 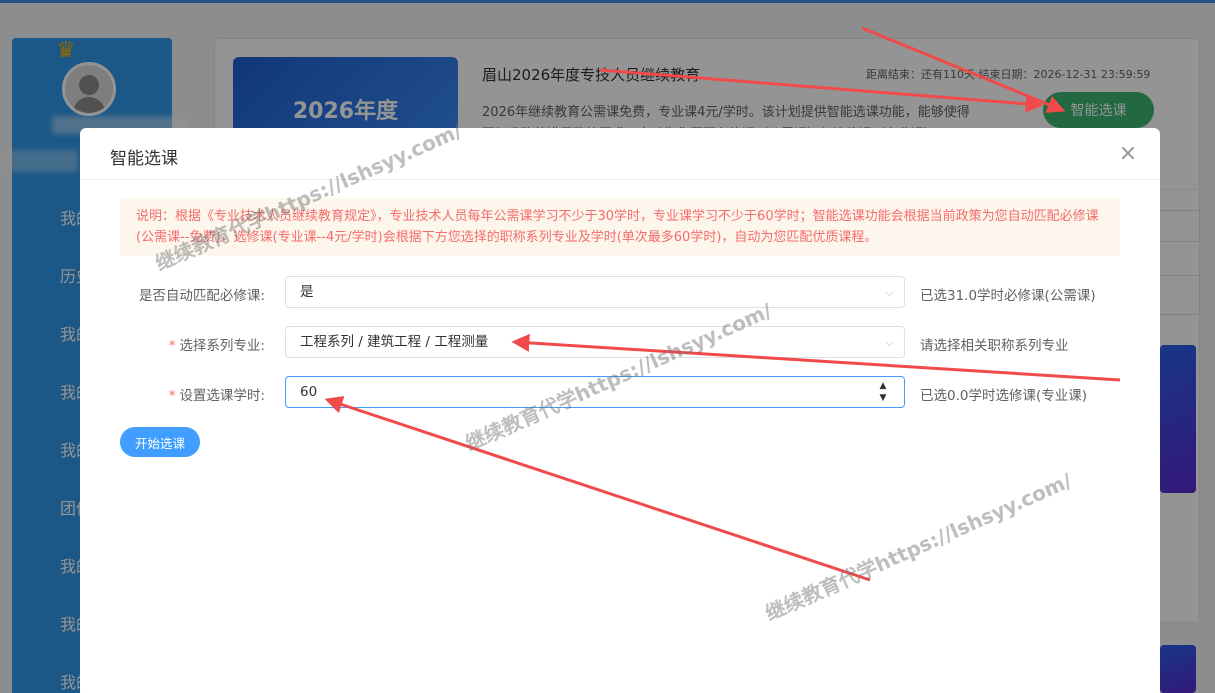 I want to click on auto-match-value: 是, so click(x=307, y=292).